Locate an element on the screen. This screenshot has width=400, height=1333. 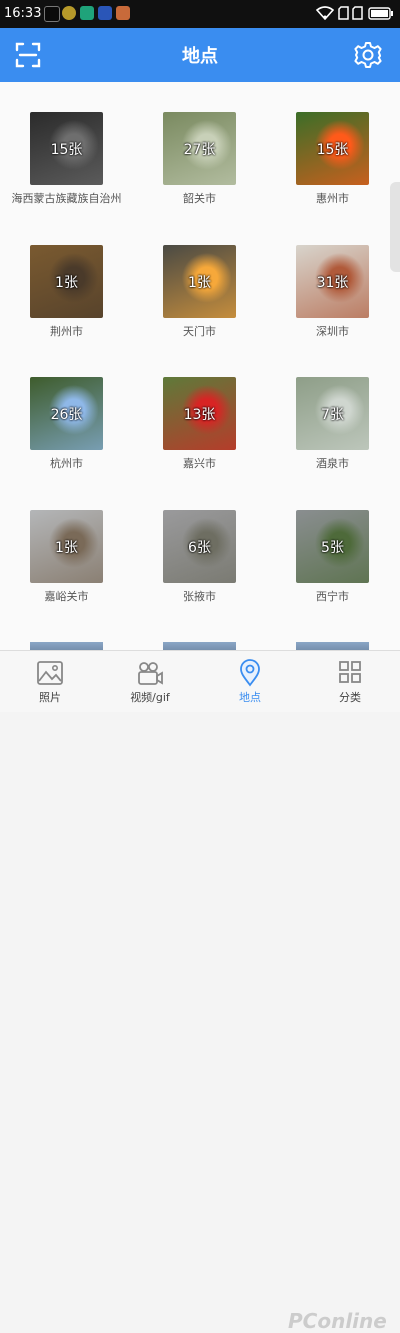
tab-category: 分类 is located at coordinates (350, 681).